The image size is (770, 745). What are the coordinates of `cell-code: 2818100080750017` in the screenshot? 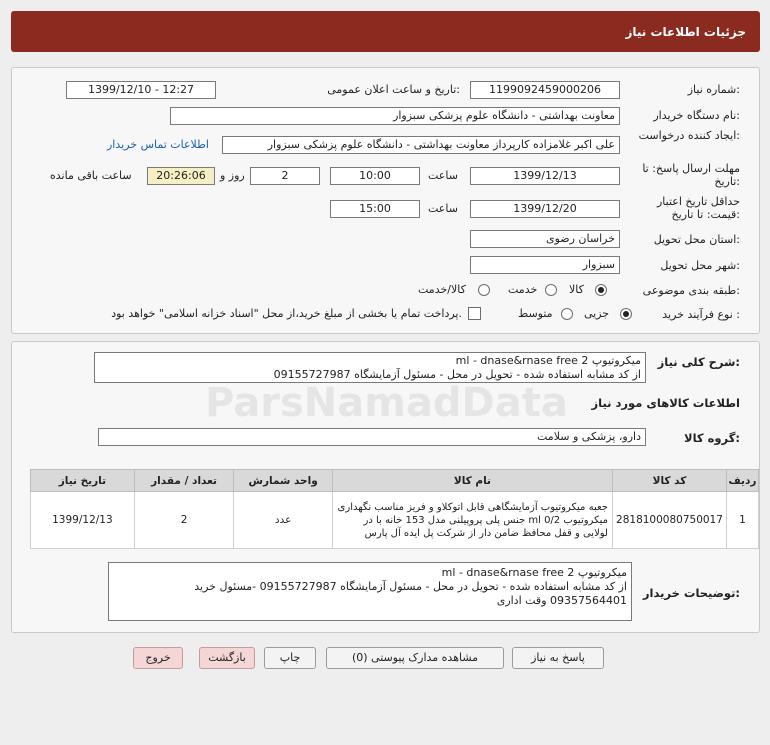 It's located at (669, 520).